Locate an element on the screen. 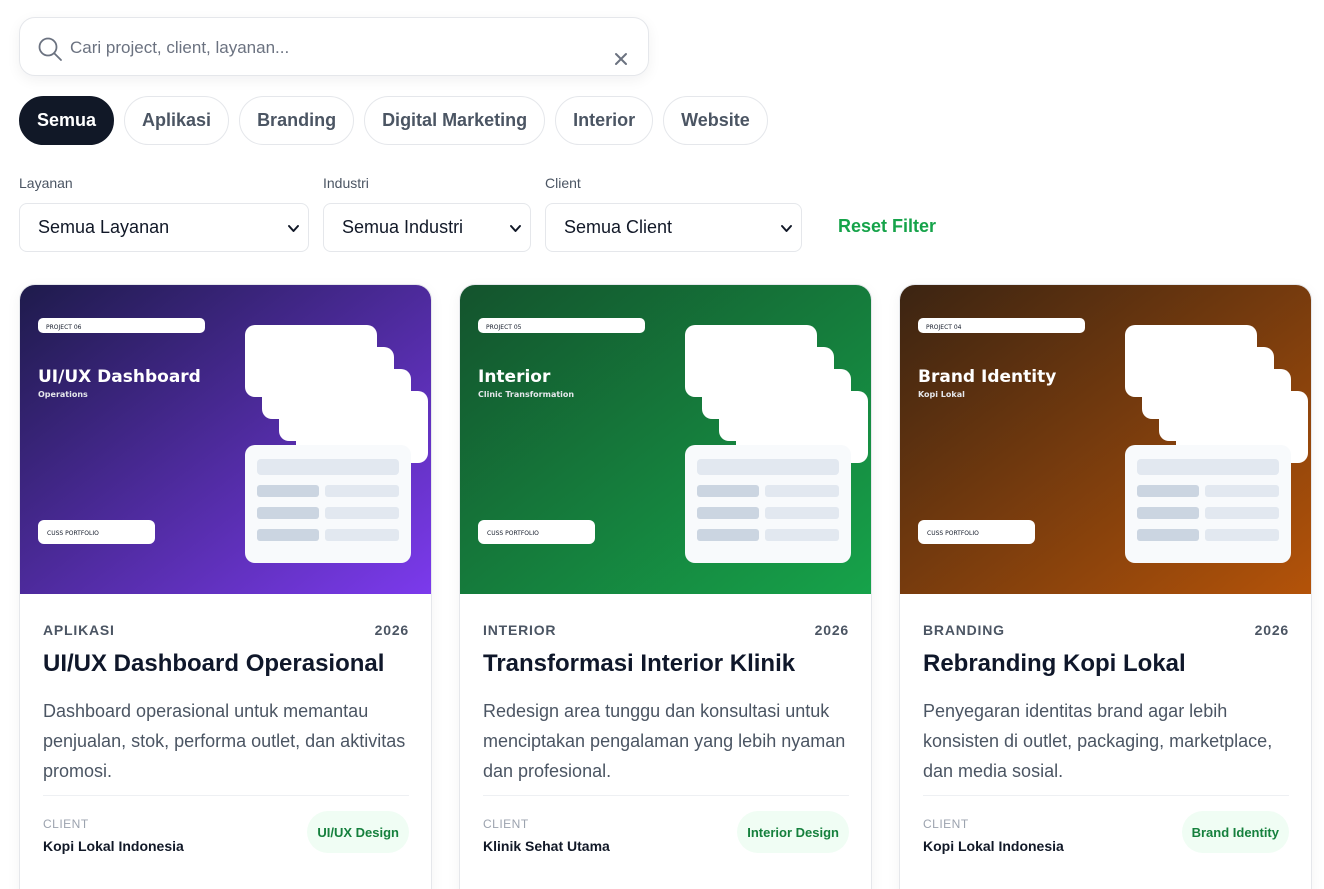  thumbnail-badge: PROJECT 06 is located at coordinates (64, 327).